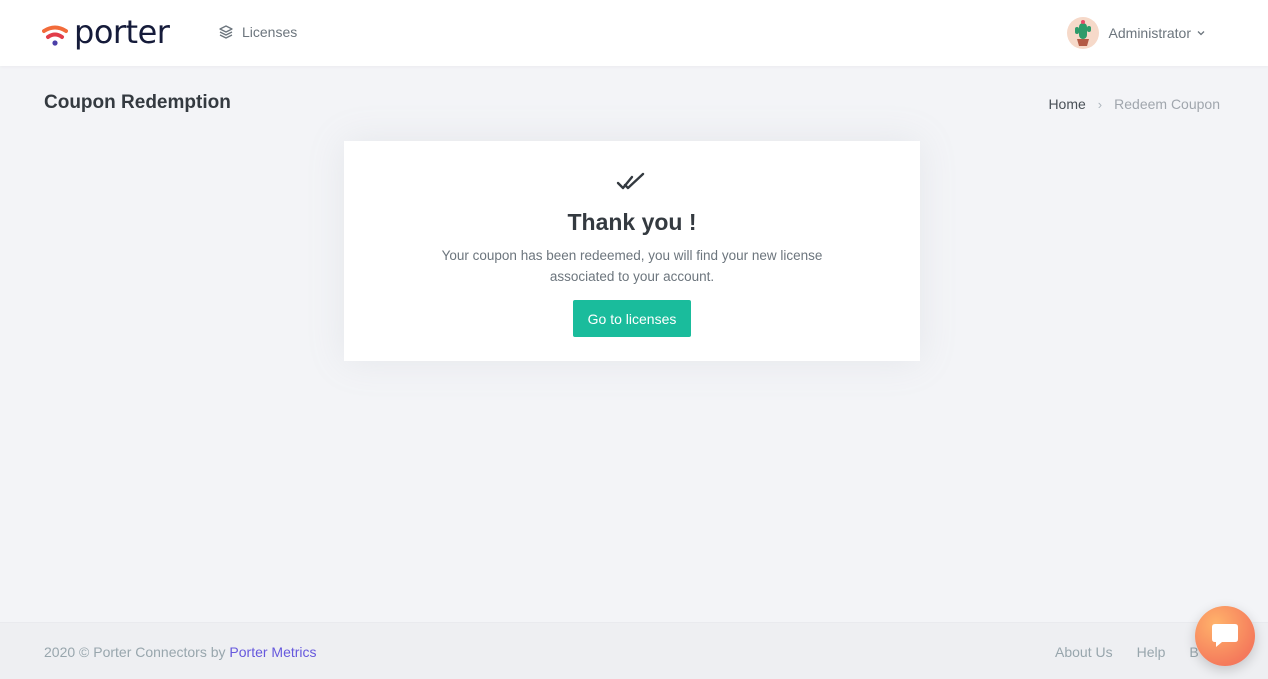 This screenshot has width=1268, height=679. Describe the element at coordinates (55, 35) in the screenshot. I see `wifi-logo-icon` at that location.